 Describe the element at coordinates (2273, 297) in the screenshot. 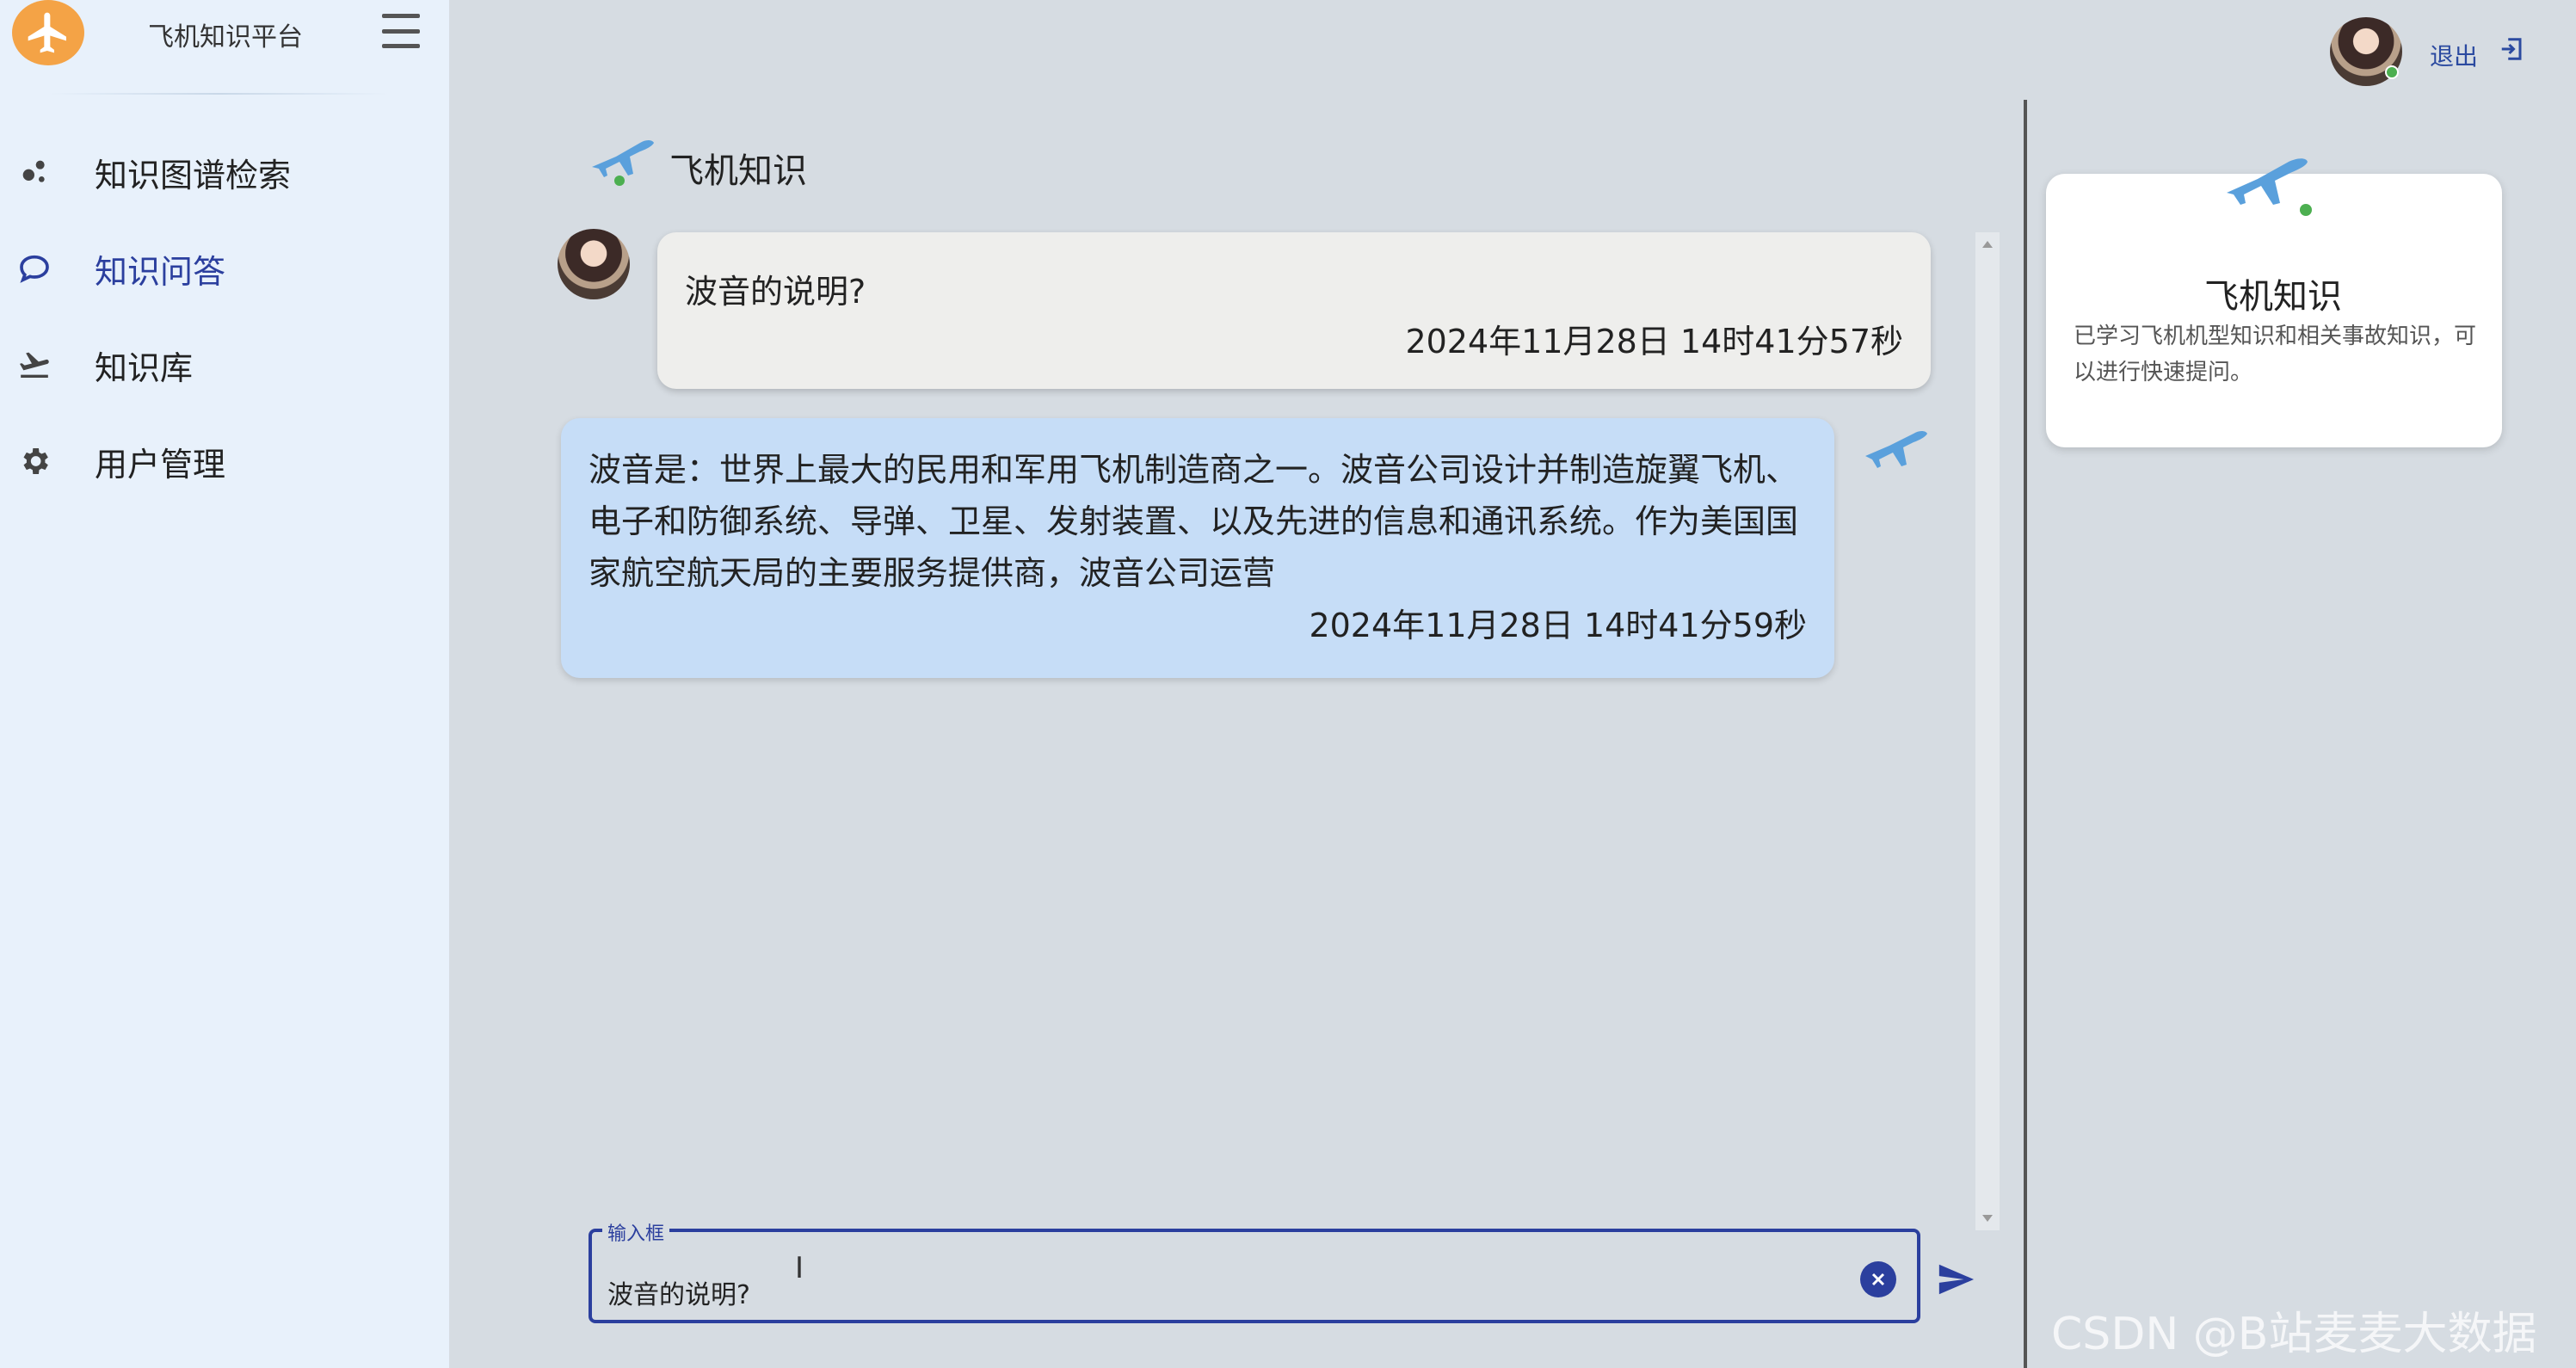

I see `card-title: 飞机知识` at that location.